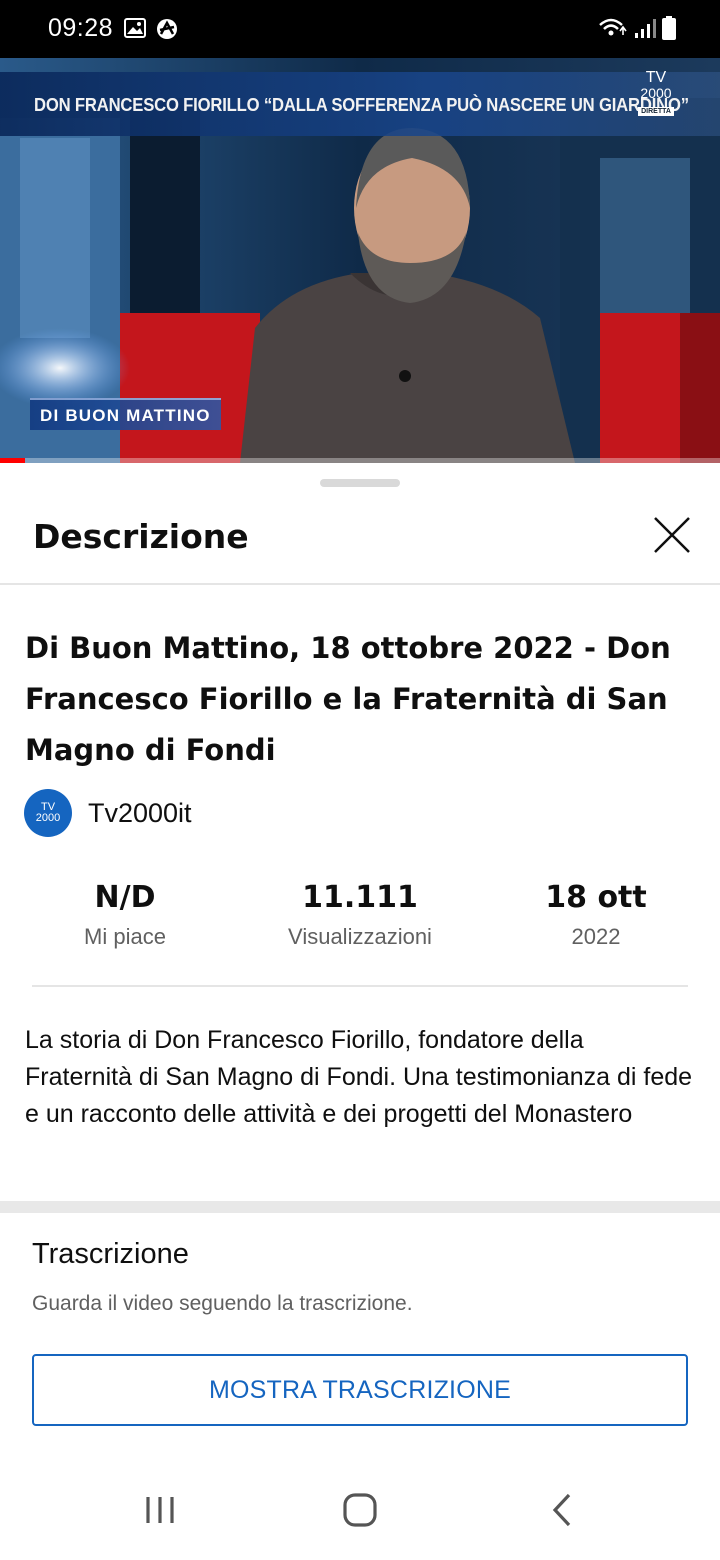  Describe the element at coordinates (613, 27) in the screenshot. I see `wifi-icon` at that location.